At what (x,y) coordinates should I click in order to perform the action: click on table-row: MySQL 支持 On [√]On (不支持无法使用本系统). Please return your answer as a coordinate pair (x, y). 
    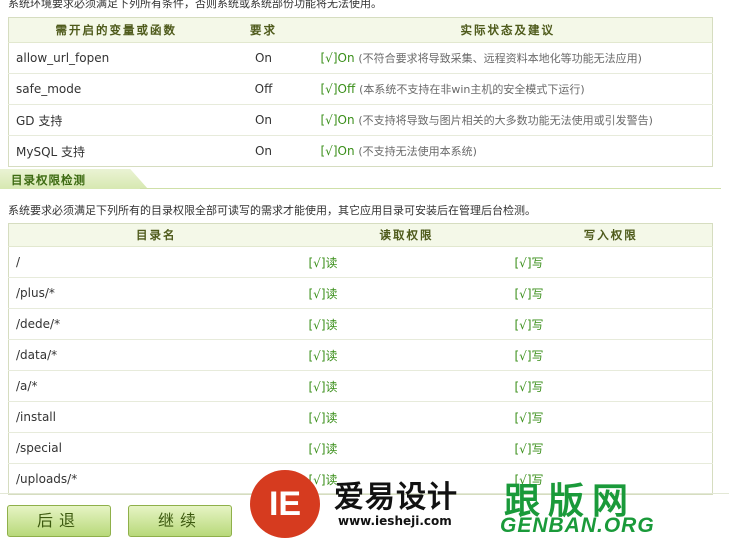
    Looking at the image, I should click on (360, 151).